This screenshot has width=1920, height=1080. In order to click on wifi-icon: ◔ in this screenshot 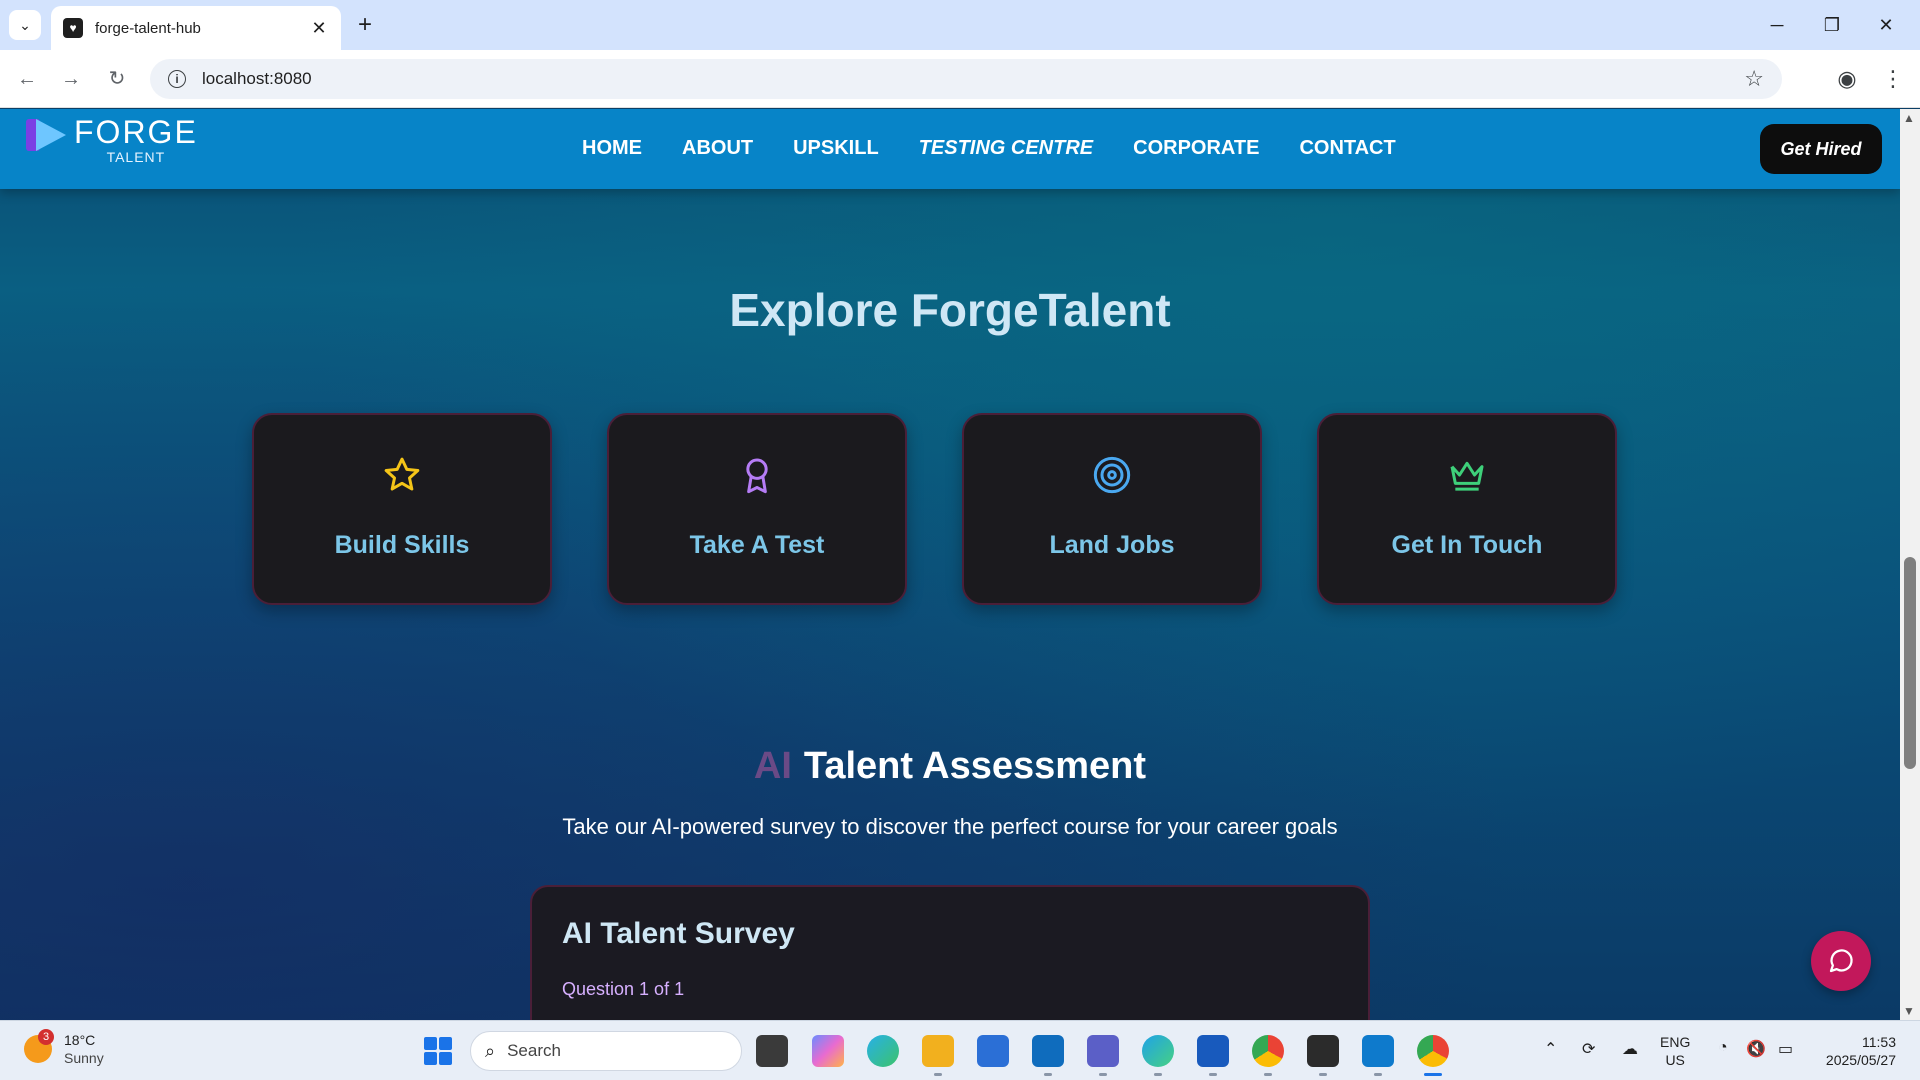, I will do `click(1723, 1048)`.